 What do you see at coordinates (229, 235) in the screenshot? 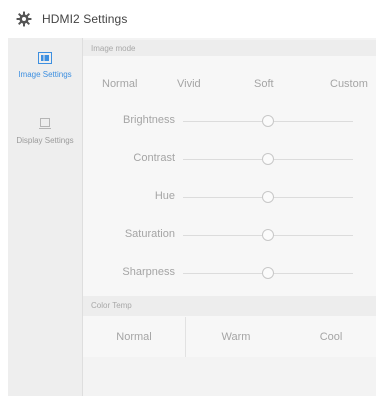
I see `saturation-row: Saturation` at bounding box center [229, 235].